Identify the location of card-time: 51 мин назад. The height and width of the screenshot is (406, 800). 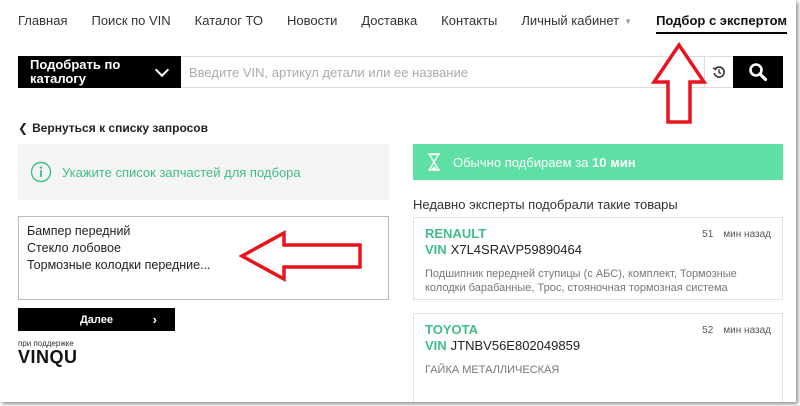
(736, 234).